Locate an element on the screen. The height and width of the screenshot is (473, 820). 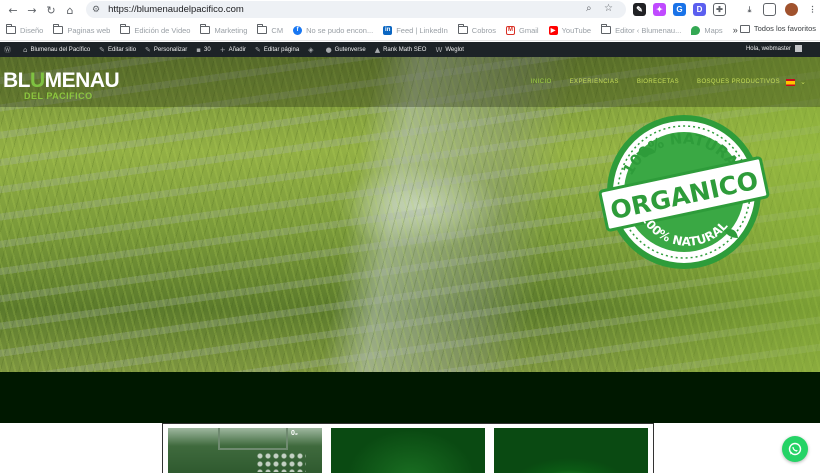
all-bookmarks-button: Todos los favoritos is located at coordinates (777, 28).